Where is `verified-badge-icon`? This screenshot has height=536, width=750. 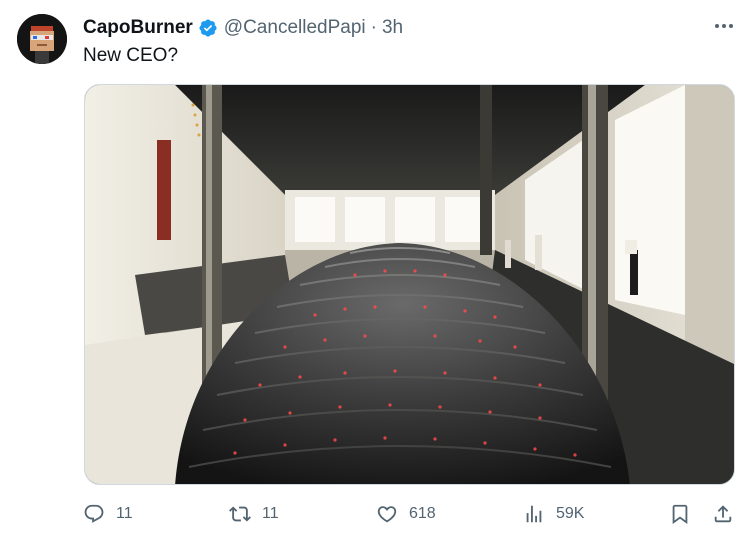 verified-badge-icon is located at coordinates (208, 28).